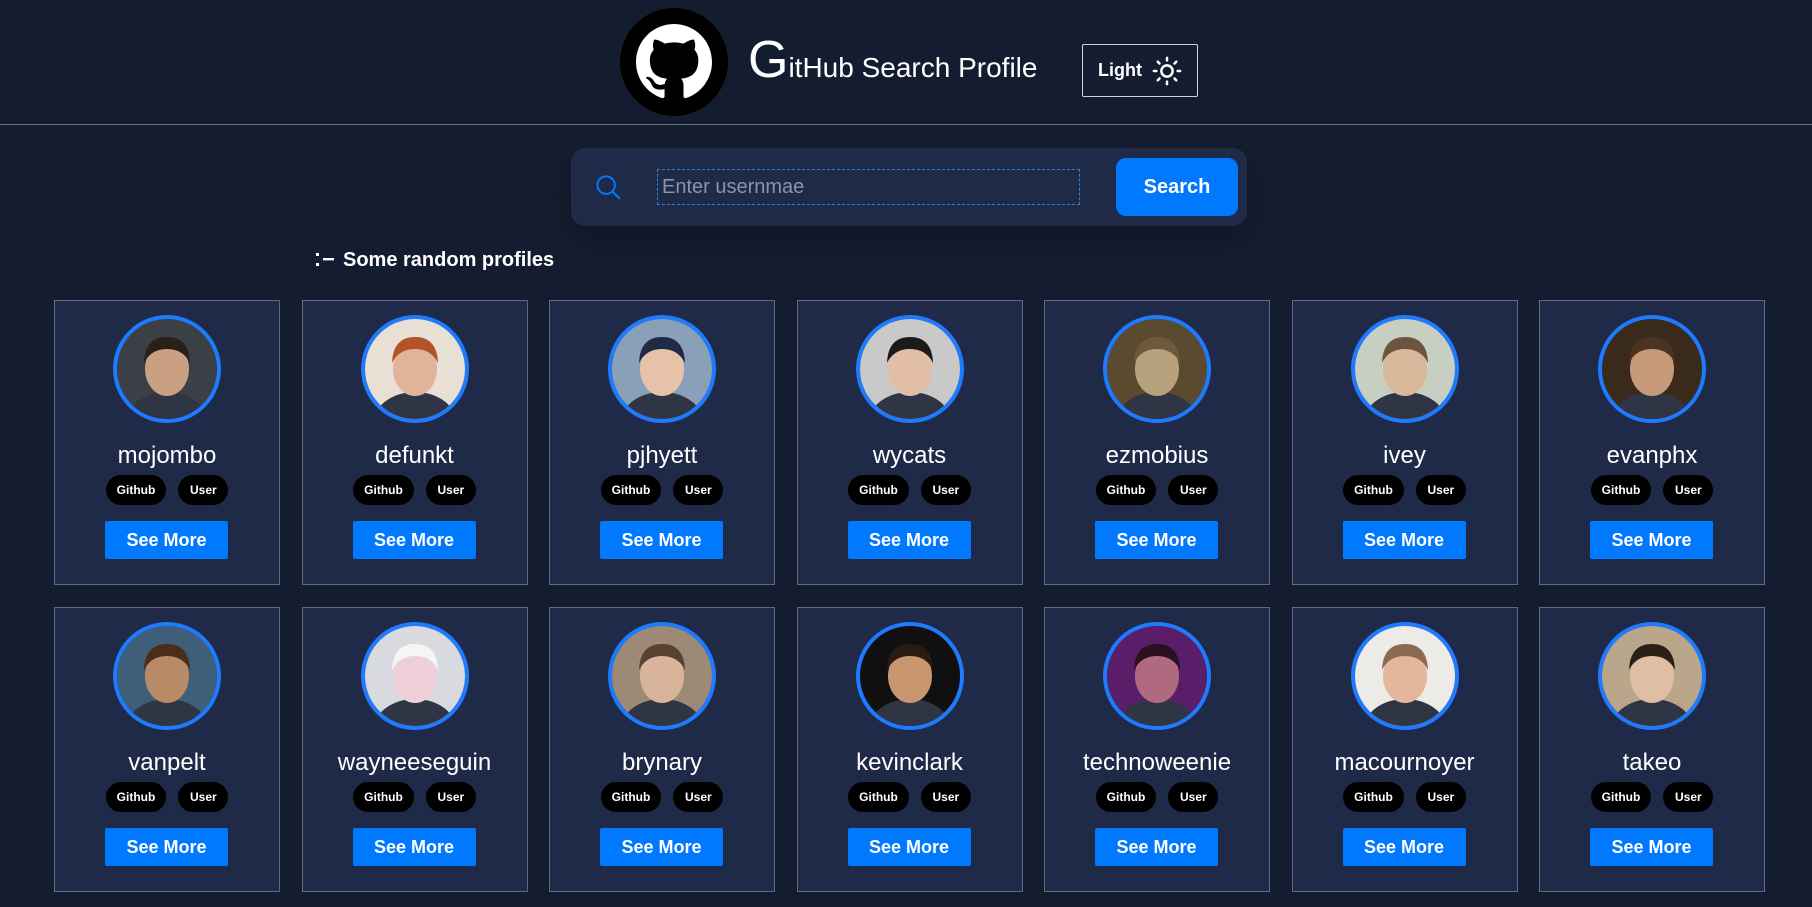 Image resolution: width=1812 pixels, height=907 pixels. Describe the element at coordinates (167, 762) in the screenshot. I see `profile-username: vanpelt` at that location.